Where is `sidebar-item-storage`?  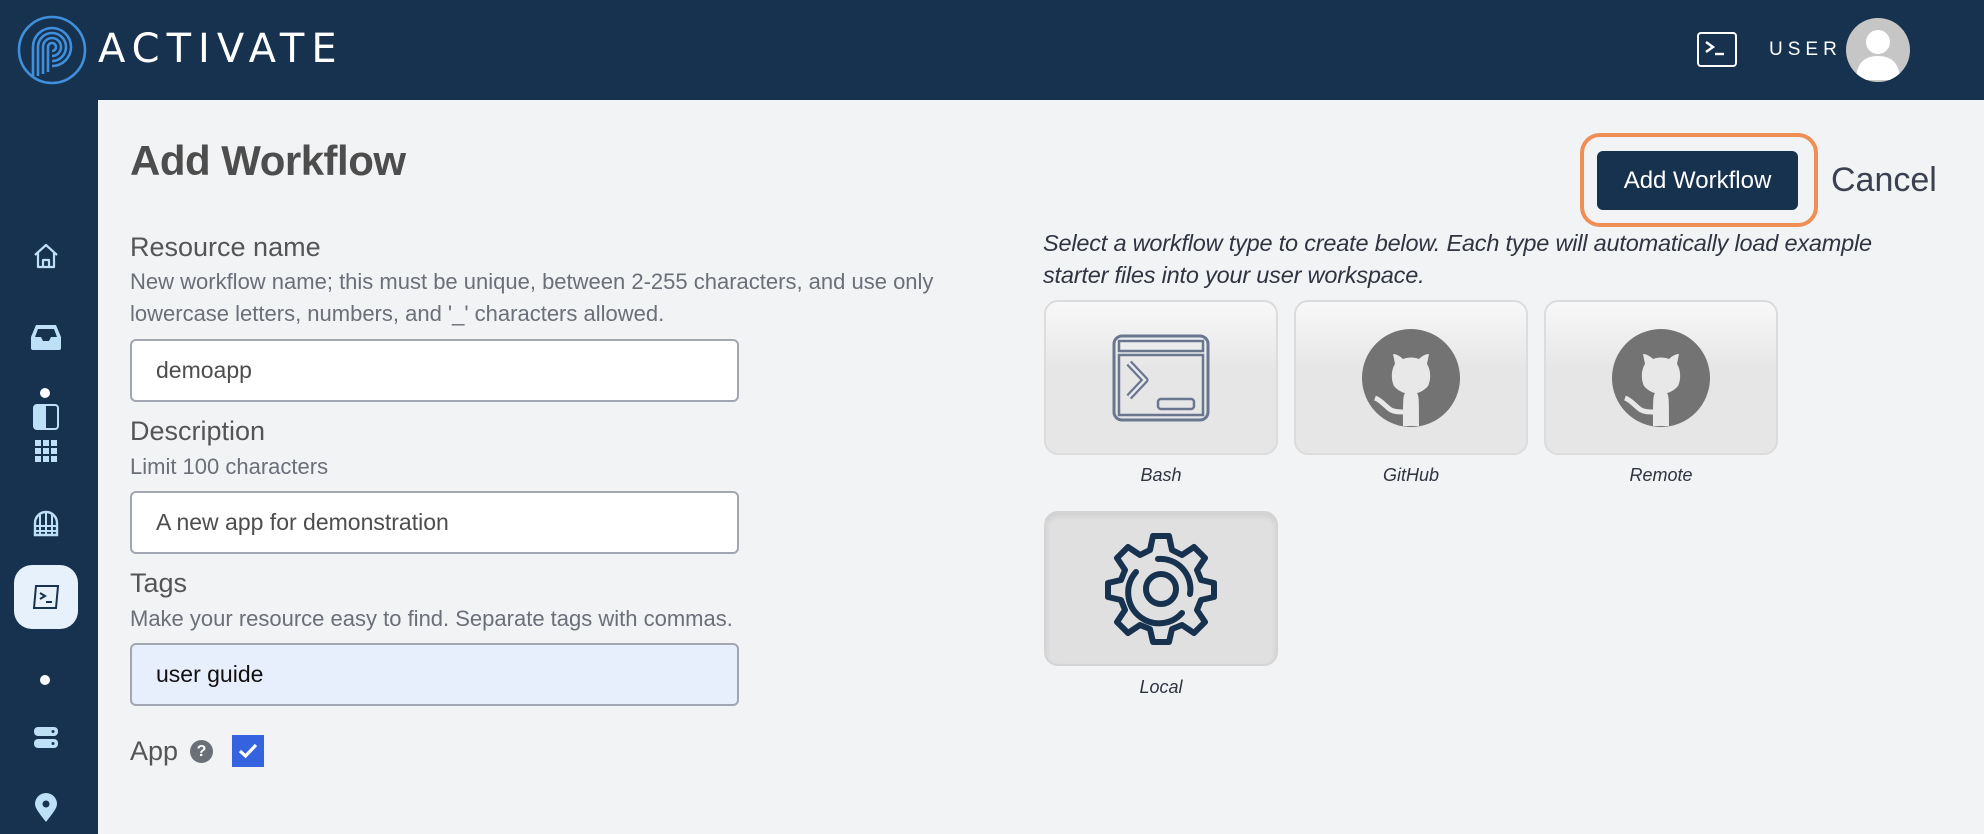
sidebar-item-storage is located at coordinates (46, 738).